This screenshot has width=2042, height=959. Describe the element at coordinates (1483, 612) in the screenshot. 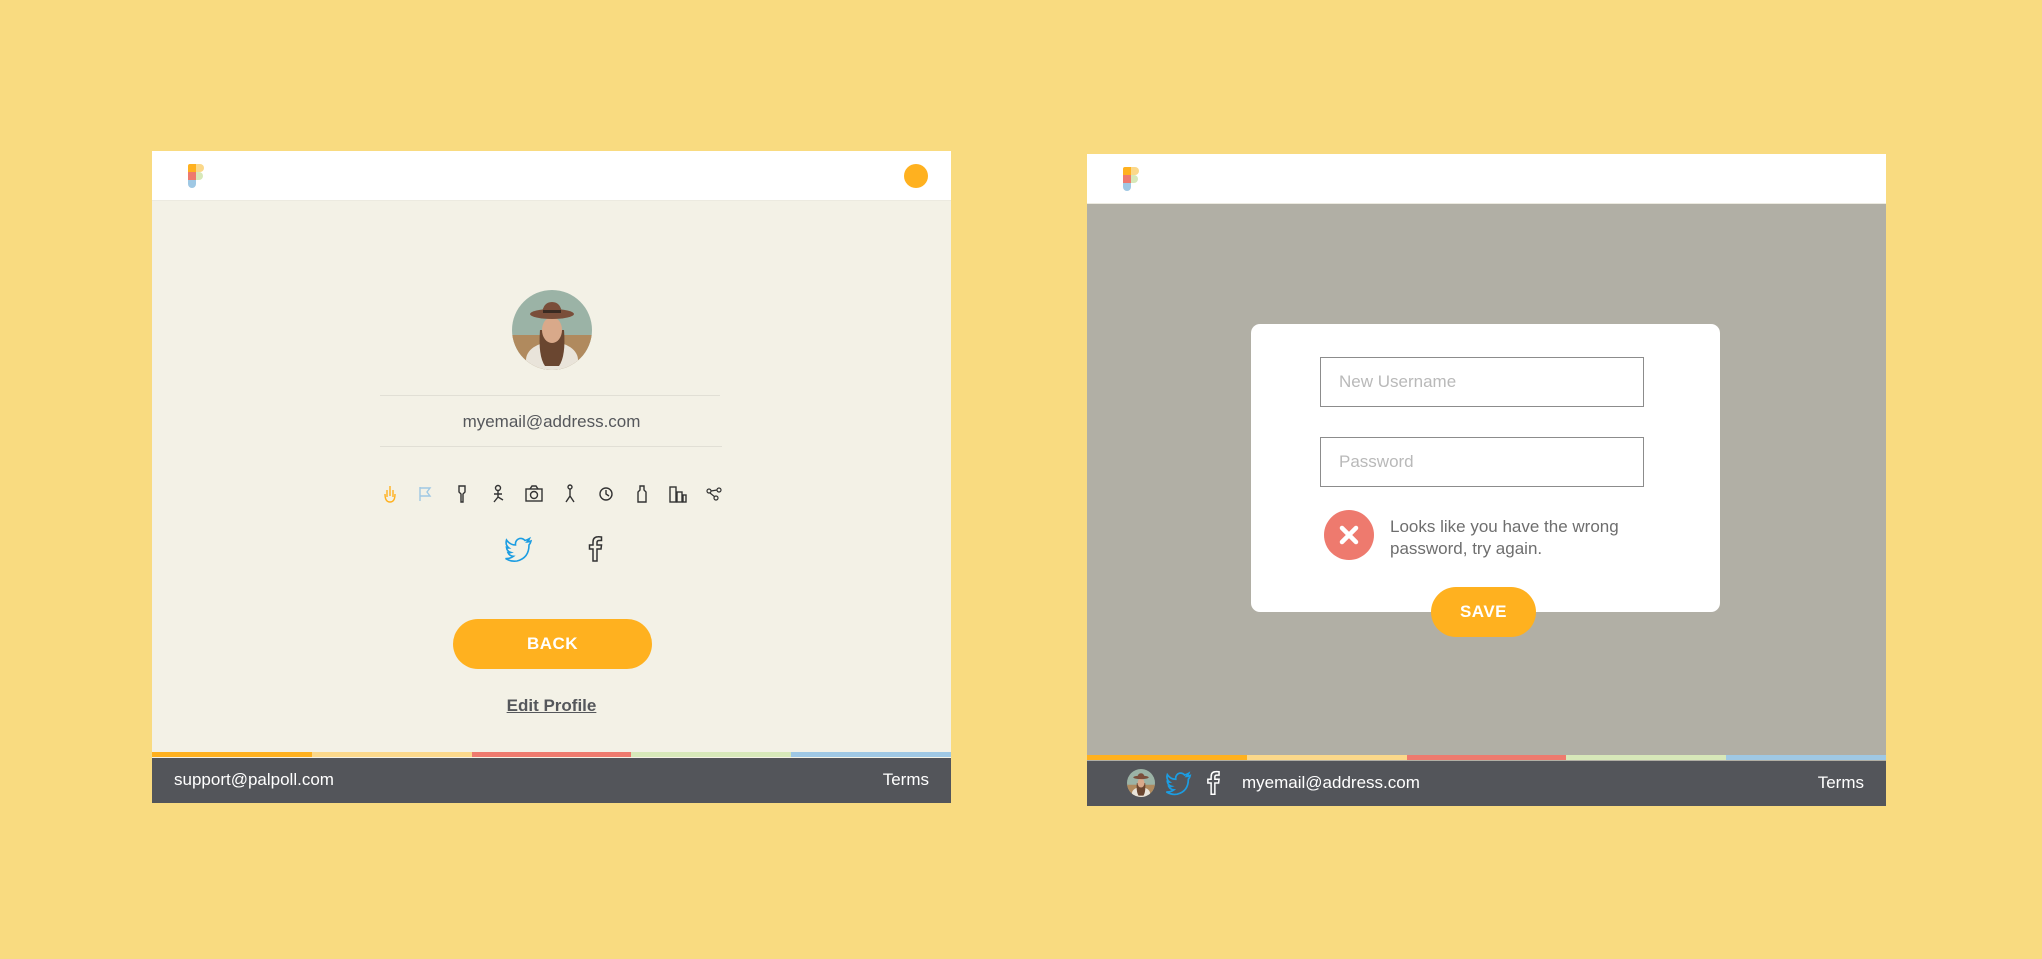

I see `save-button: SAVE` at that location.